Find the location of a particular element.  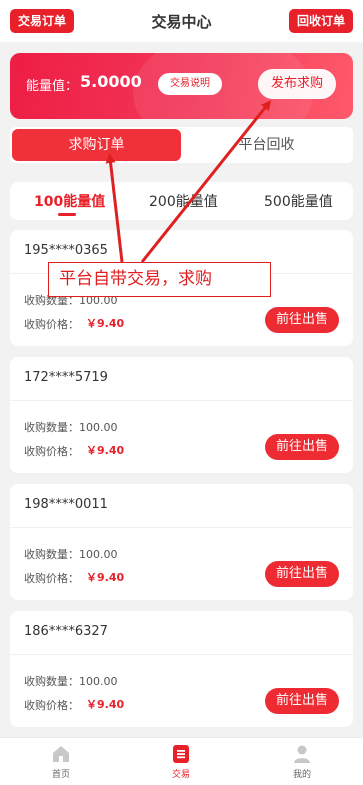

order-phone: 172****5719 is located at coordinates (66, 377).